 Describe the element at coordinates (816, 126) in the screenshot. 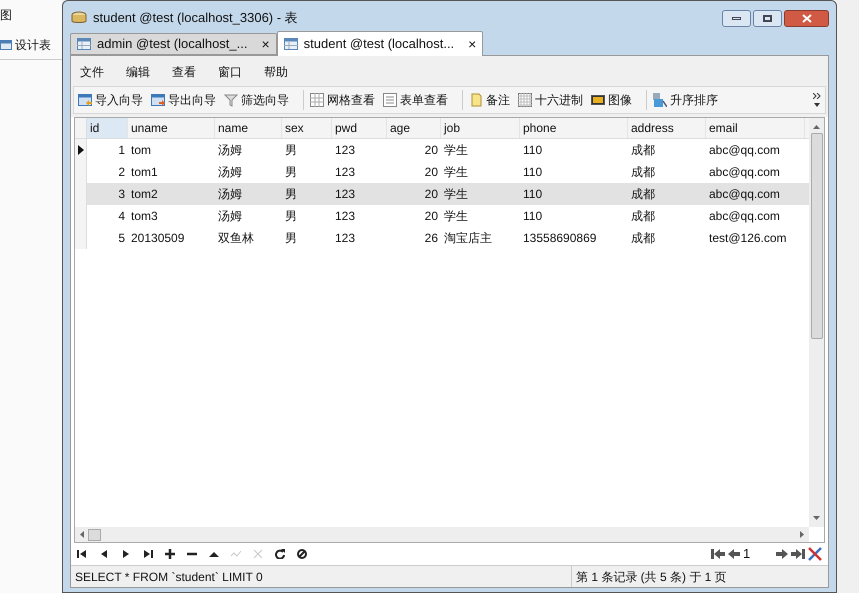

I see `scroll-up-icon` at that location.